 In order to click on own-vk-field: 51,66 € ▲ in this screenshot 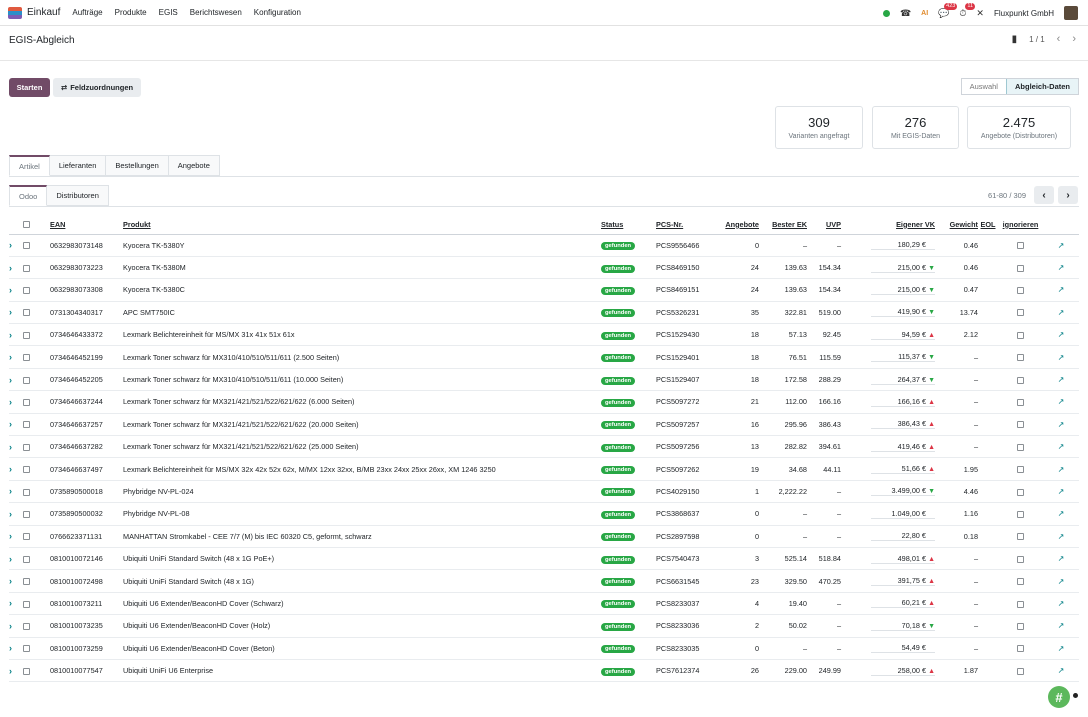, I will do `click(903, 469)`.